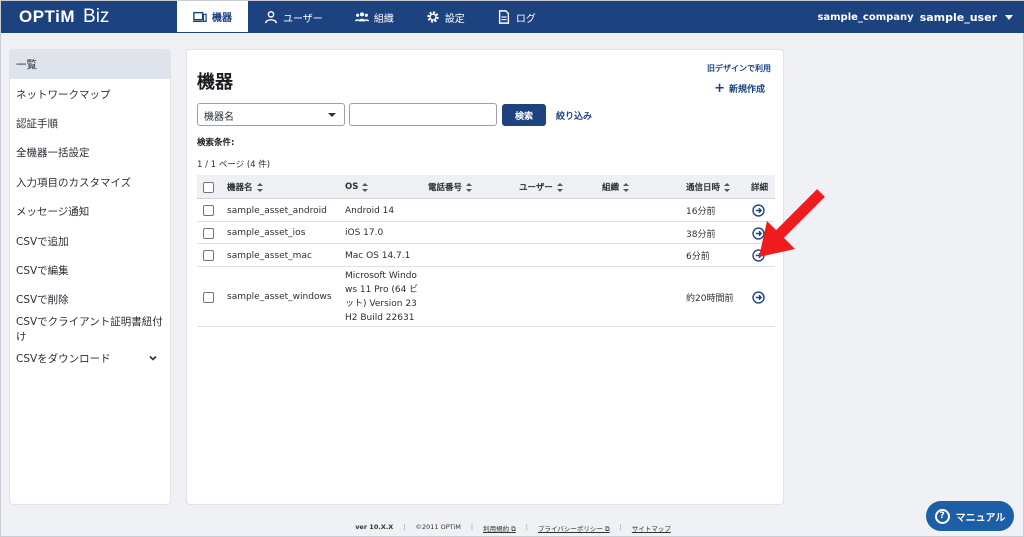 The width and height of the screenshot is (1024, 537). Describe the element at coordinates (90, 123) in the screenshot. I see `sidebar-item-auth-procedure: 認証手順` at that location.